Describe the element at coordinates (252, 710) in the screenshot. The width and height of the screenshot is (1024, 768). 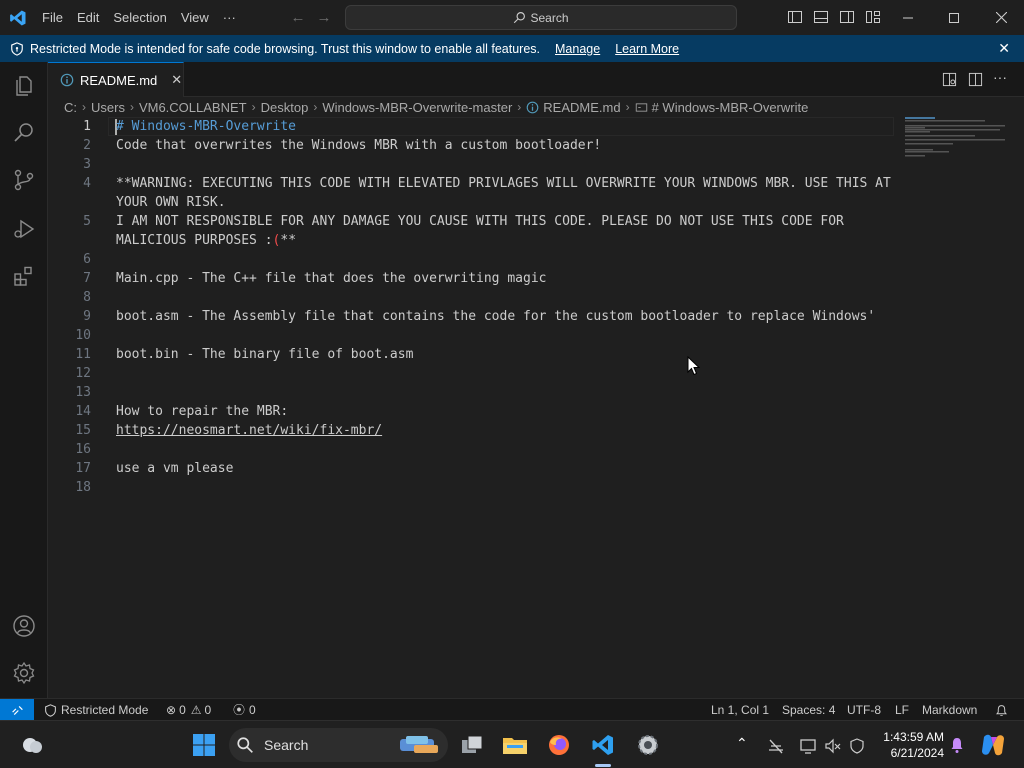
I see `ports-count: 0` at that location.